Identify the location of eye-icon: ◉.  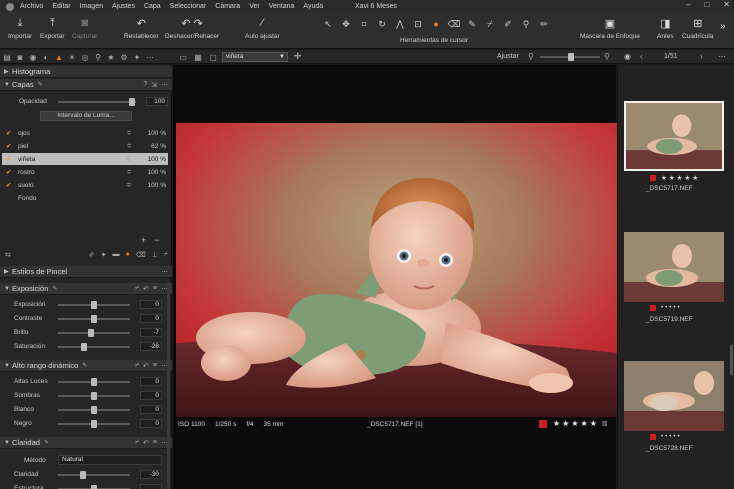
(627, 56).